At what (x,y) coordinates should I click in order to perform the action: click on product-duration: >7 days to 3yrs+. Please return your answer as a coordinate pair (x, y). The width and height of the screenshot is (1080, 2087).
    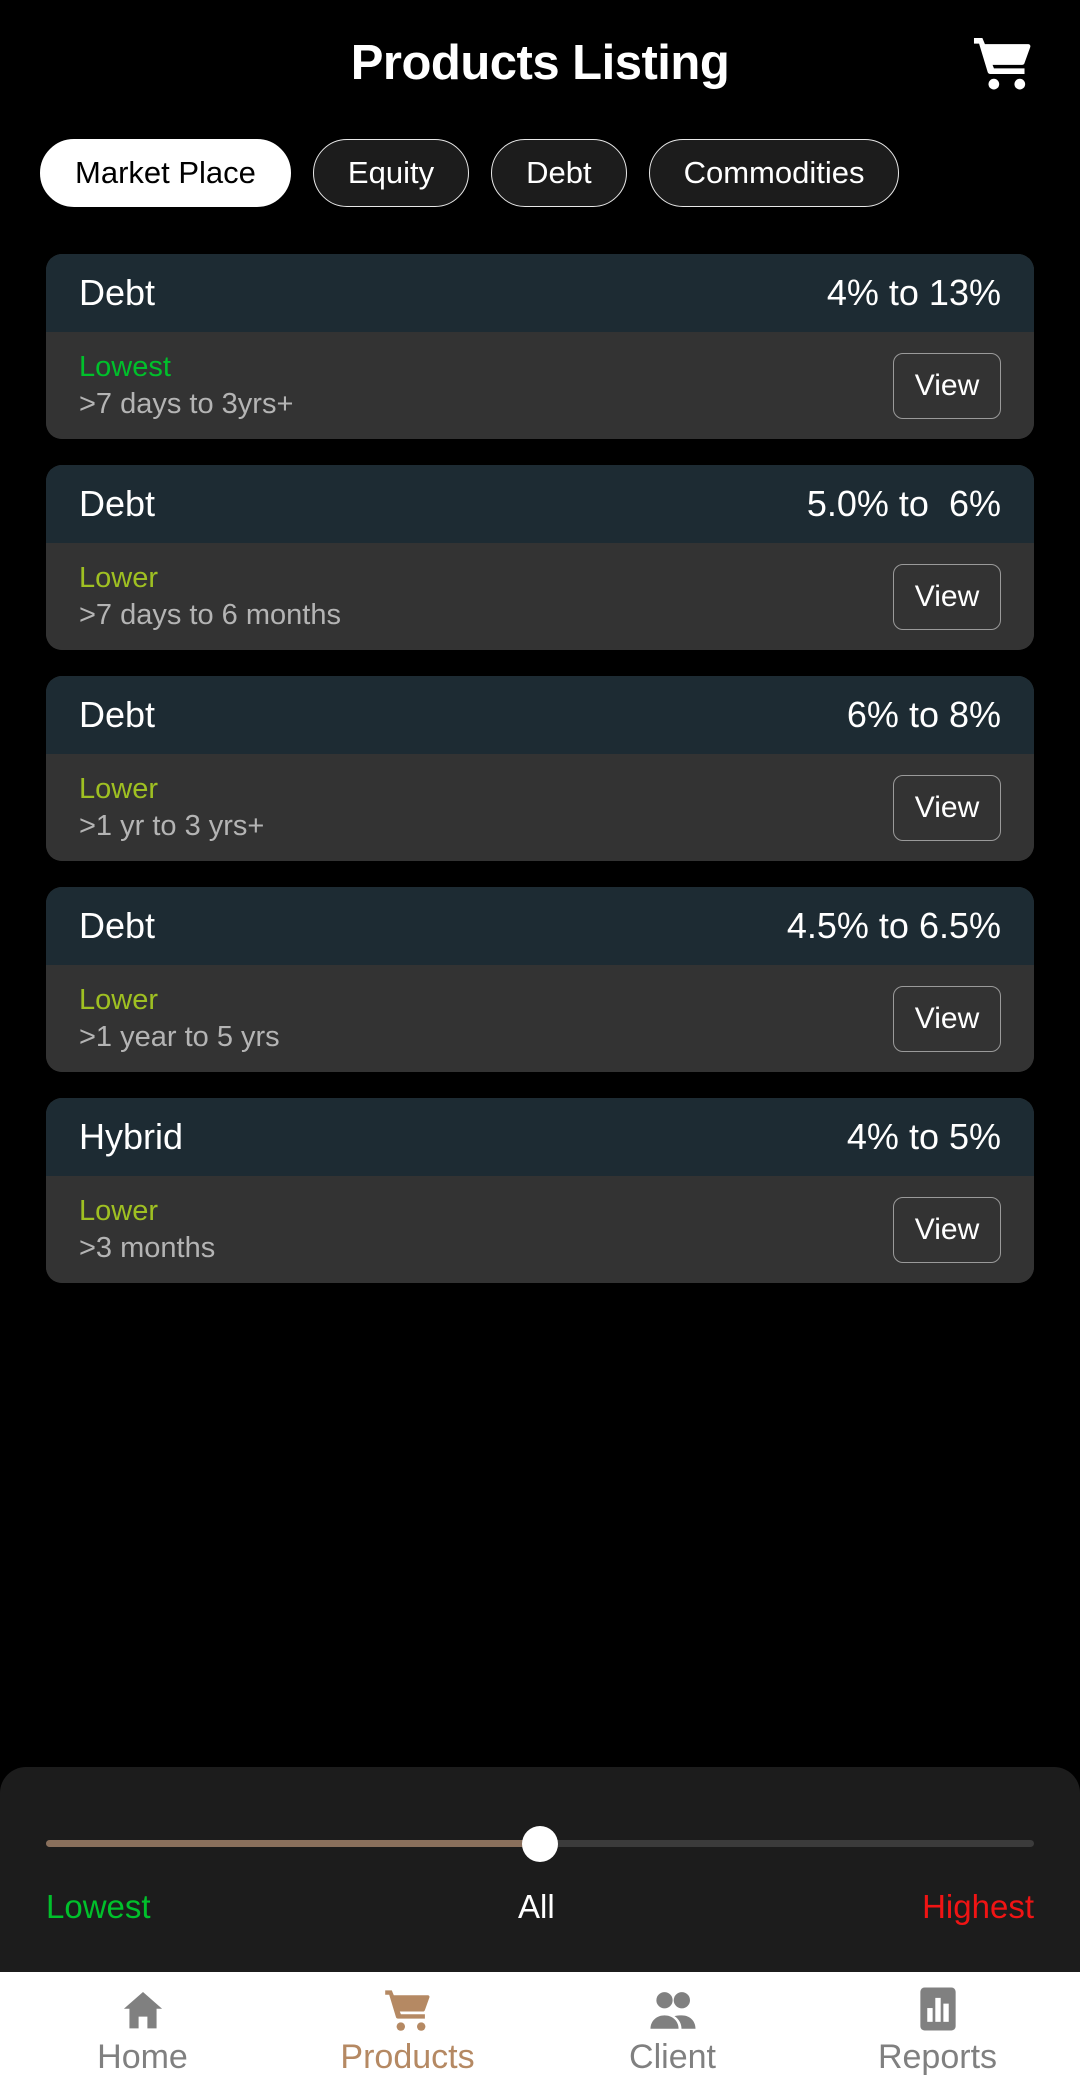
    Looking at the image, I should click on (186, 404).